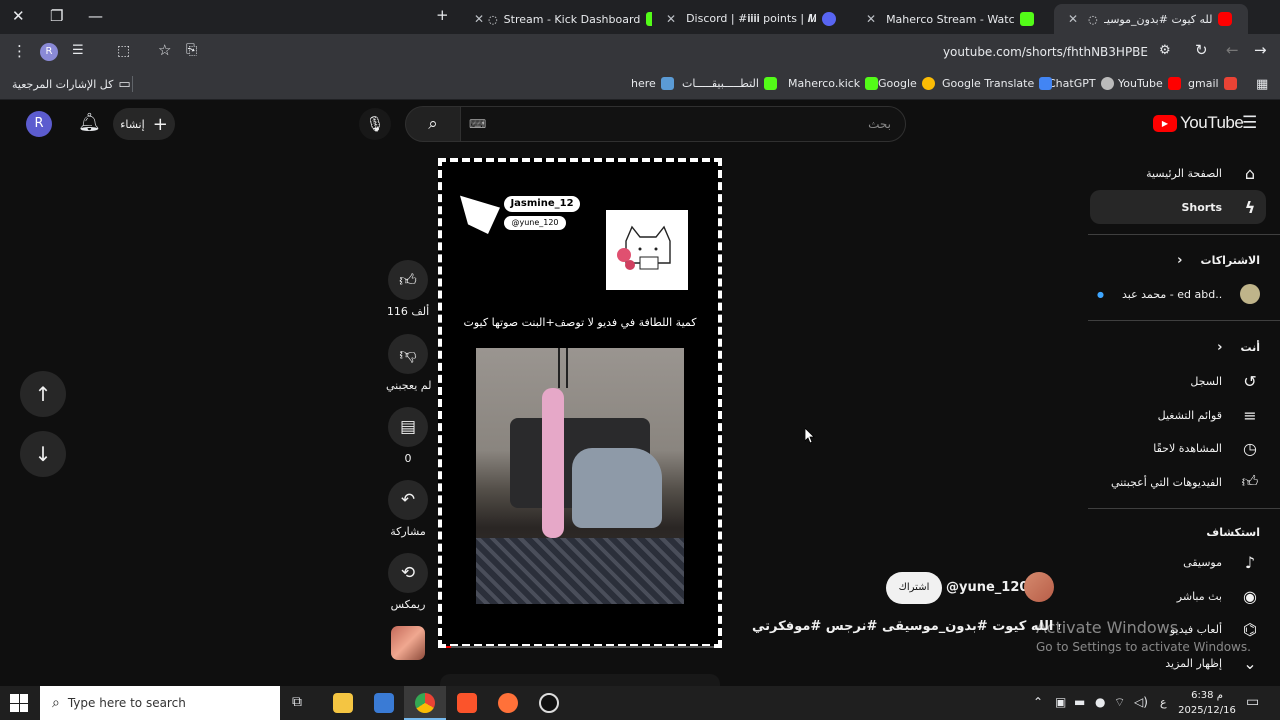 The height and width of the screenshot is (720, 1280). Describe the element at coordinates (1178, 629) in the screenshot. I see `sidebar-item-gaming: ألعاب فيديو ⌬` at that location.